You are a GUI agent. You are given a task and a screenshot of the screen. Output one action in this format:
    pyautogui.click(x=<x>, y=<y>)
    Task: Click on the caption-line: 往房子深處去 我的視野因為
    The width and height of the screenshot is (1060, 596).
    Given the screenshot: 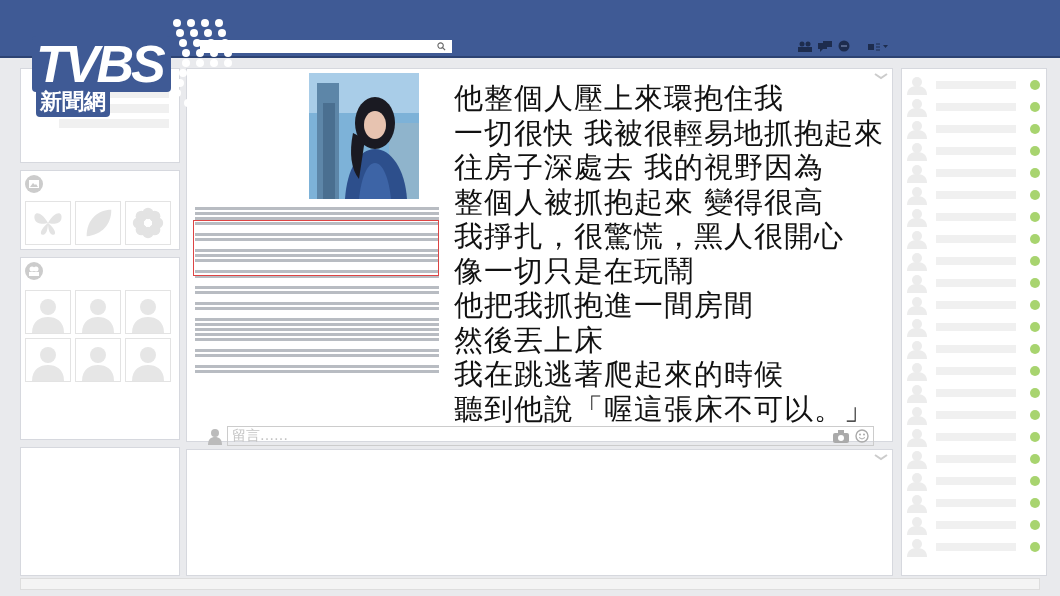 What is the action you would take?
    pyautogui.click(x=640, y=167)
    